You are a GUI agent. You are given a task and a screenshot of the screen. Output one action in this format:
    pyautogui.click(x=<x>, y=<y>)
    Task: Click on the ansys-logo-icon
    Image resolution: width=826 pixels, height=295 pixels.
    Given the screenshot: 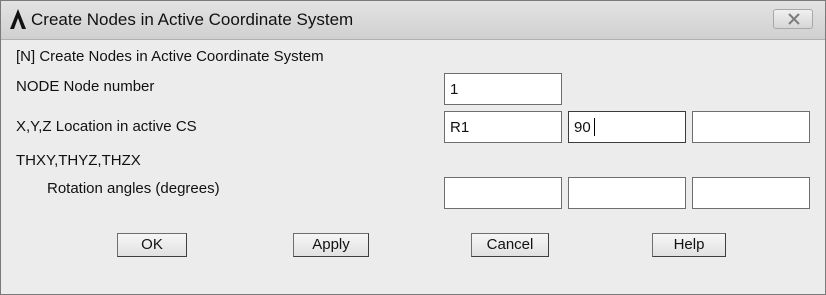 What is the action you would take?
    pyautogui.click(x=18, y=19)
    